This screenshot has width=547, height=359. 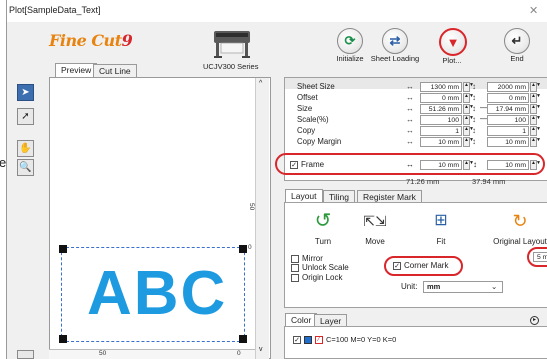 I want to click on vertical-scrollbar: ^ v, so click(x=262, y=218).